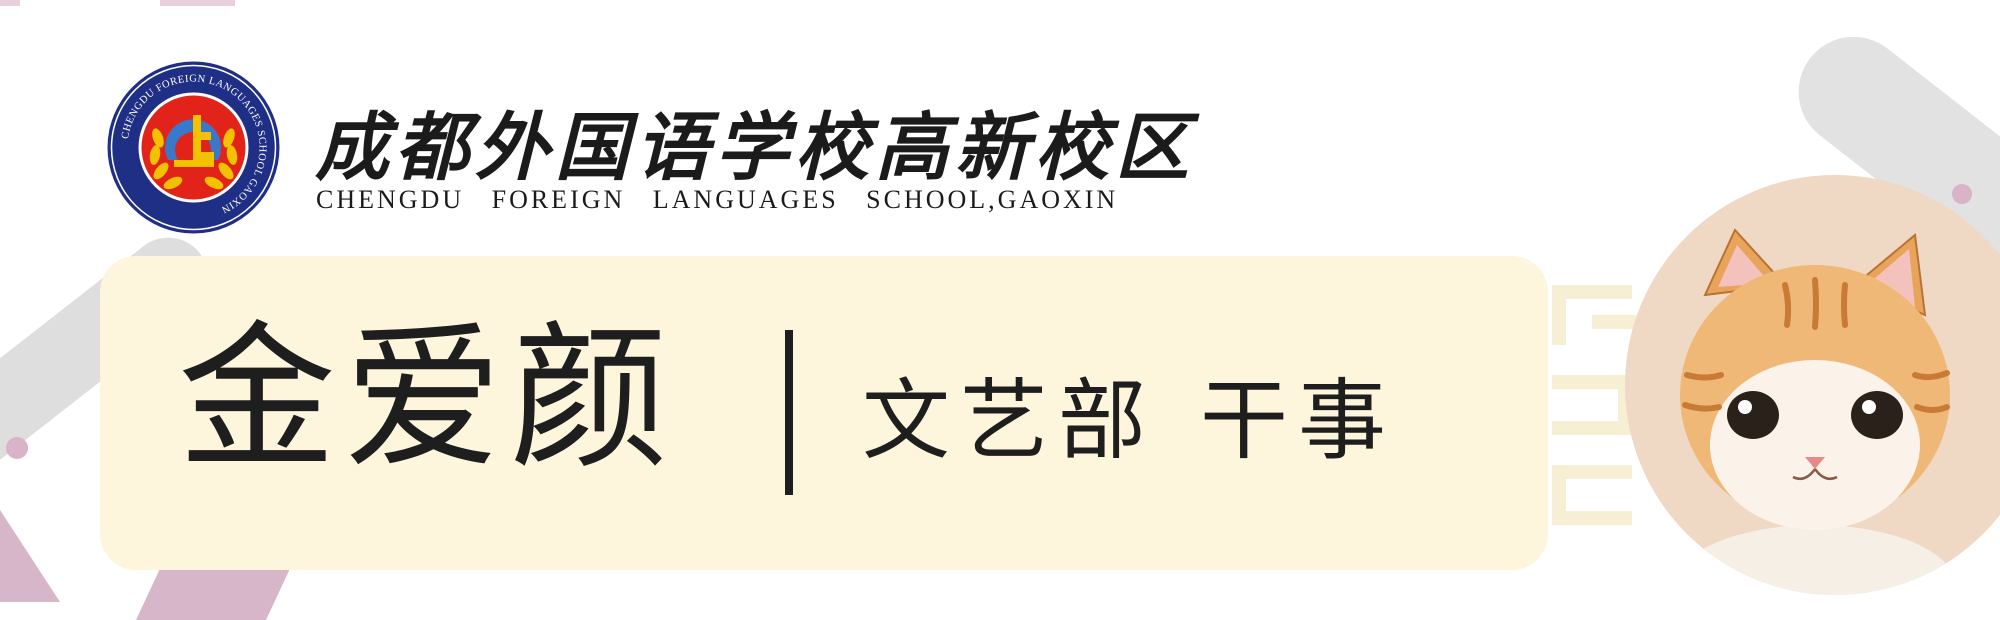 Image resolution: width=2000 pixels, height=620 pixels. I want to click on department-label: 文艺部, so click(1009, 420).